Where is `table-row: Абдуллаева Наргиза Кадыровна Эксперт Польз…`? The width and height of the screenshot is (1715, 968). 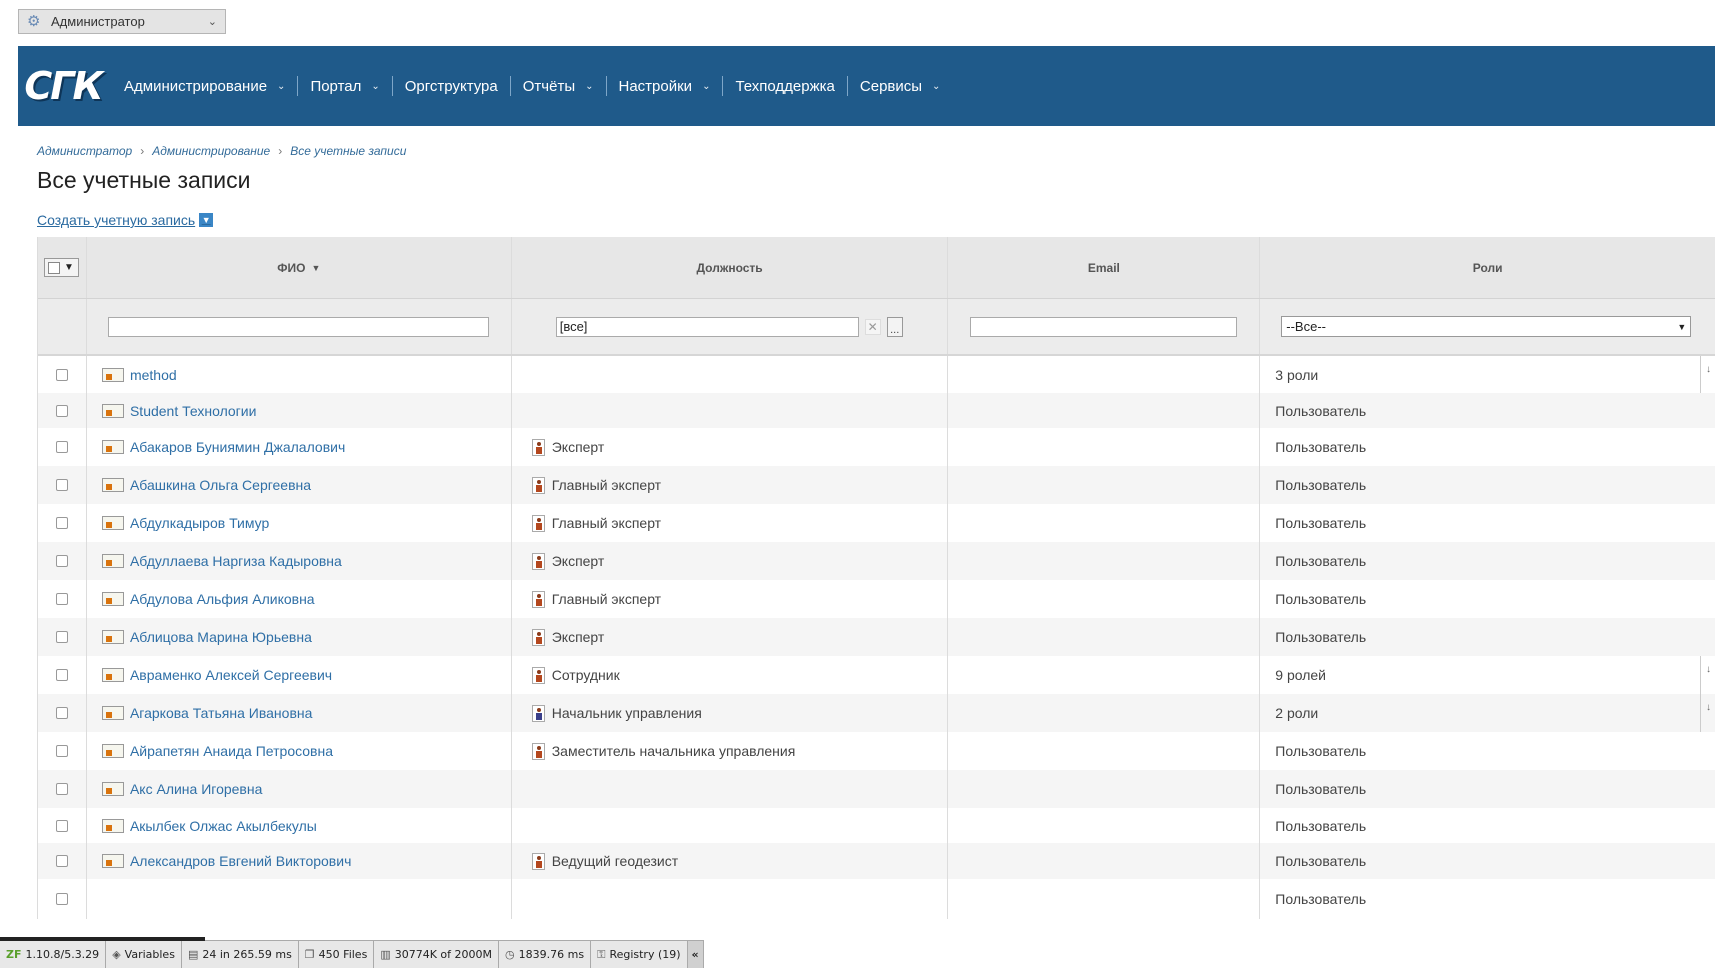
table-row: Абдуллаева Наргиза Кадыровна Эксперт Польз… is located at coordinates (876, 561).